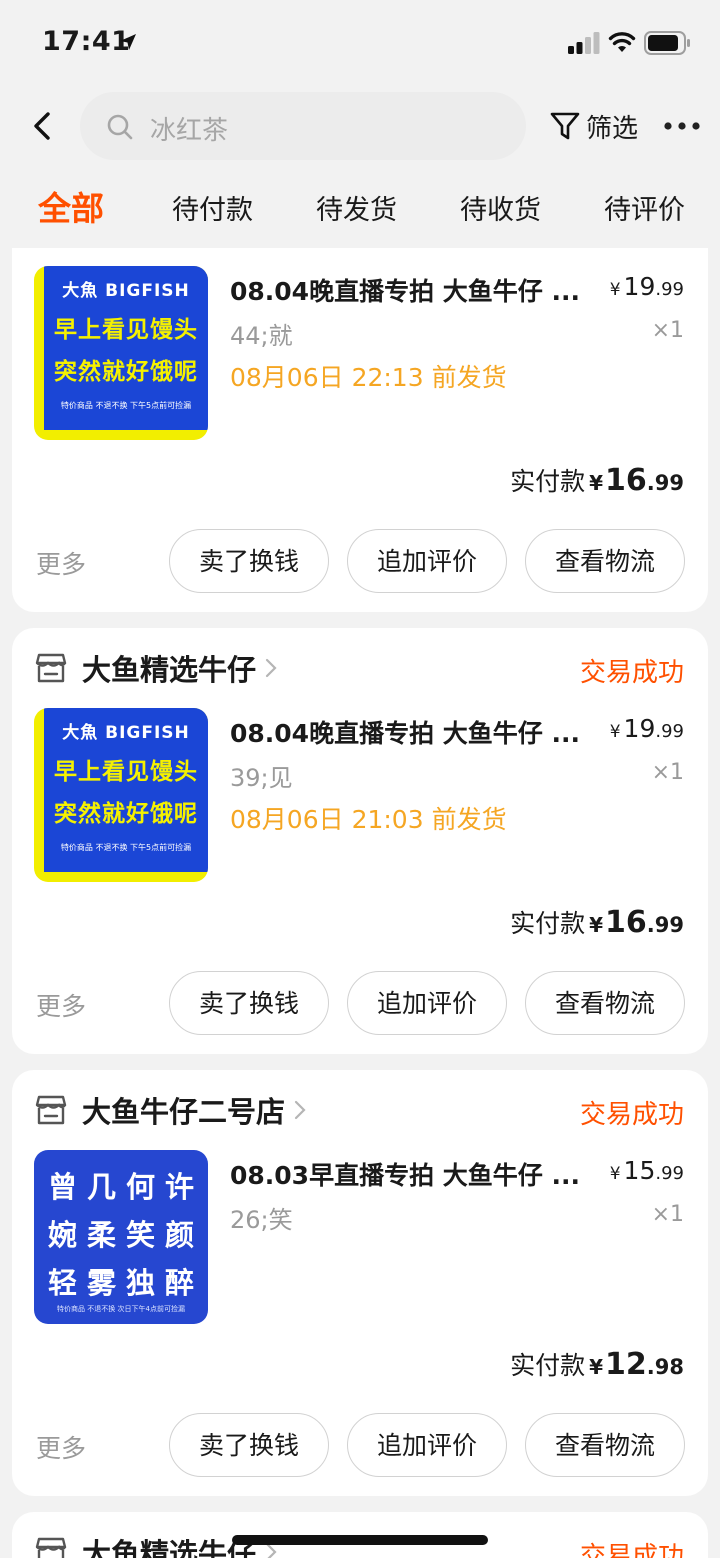 The image size is (720, 1558). I want to click on thumb-row-2: 婉柔笑颜, so click(125, 1235).